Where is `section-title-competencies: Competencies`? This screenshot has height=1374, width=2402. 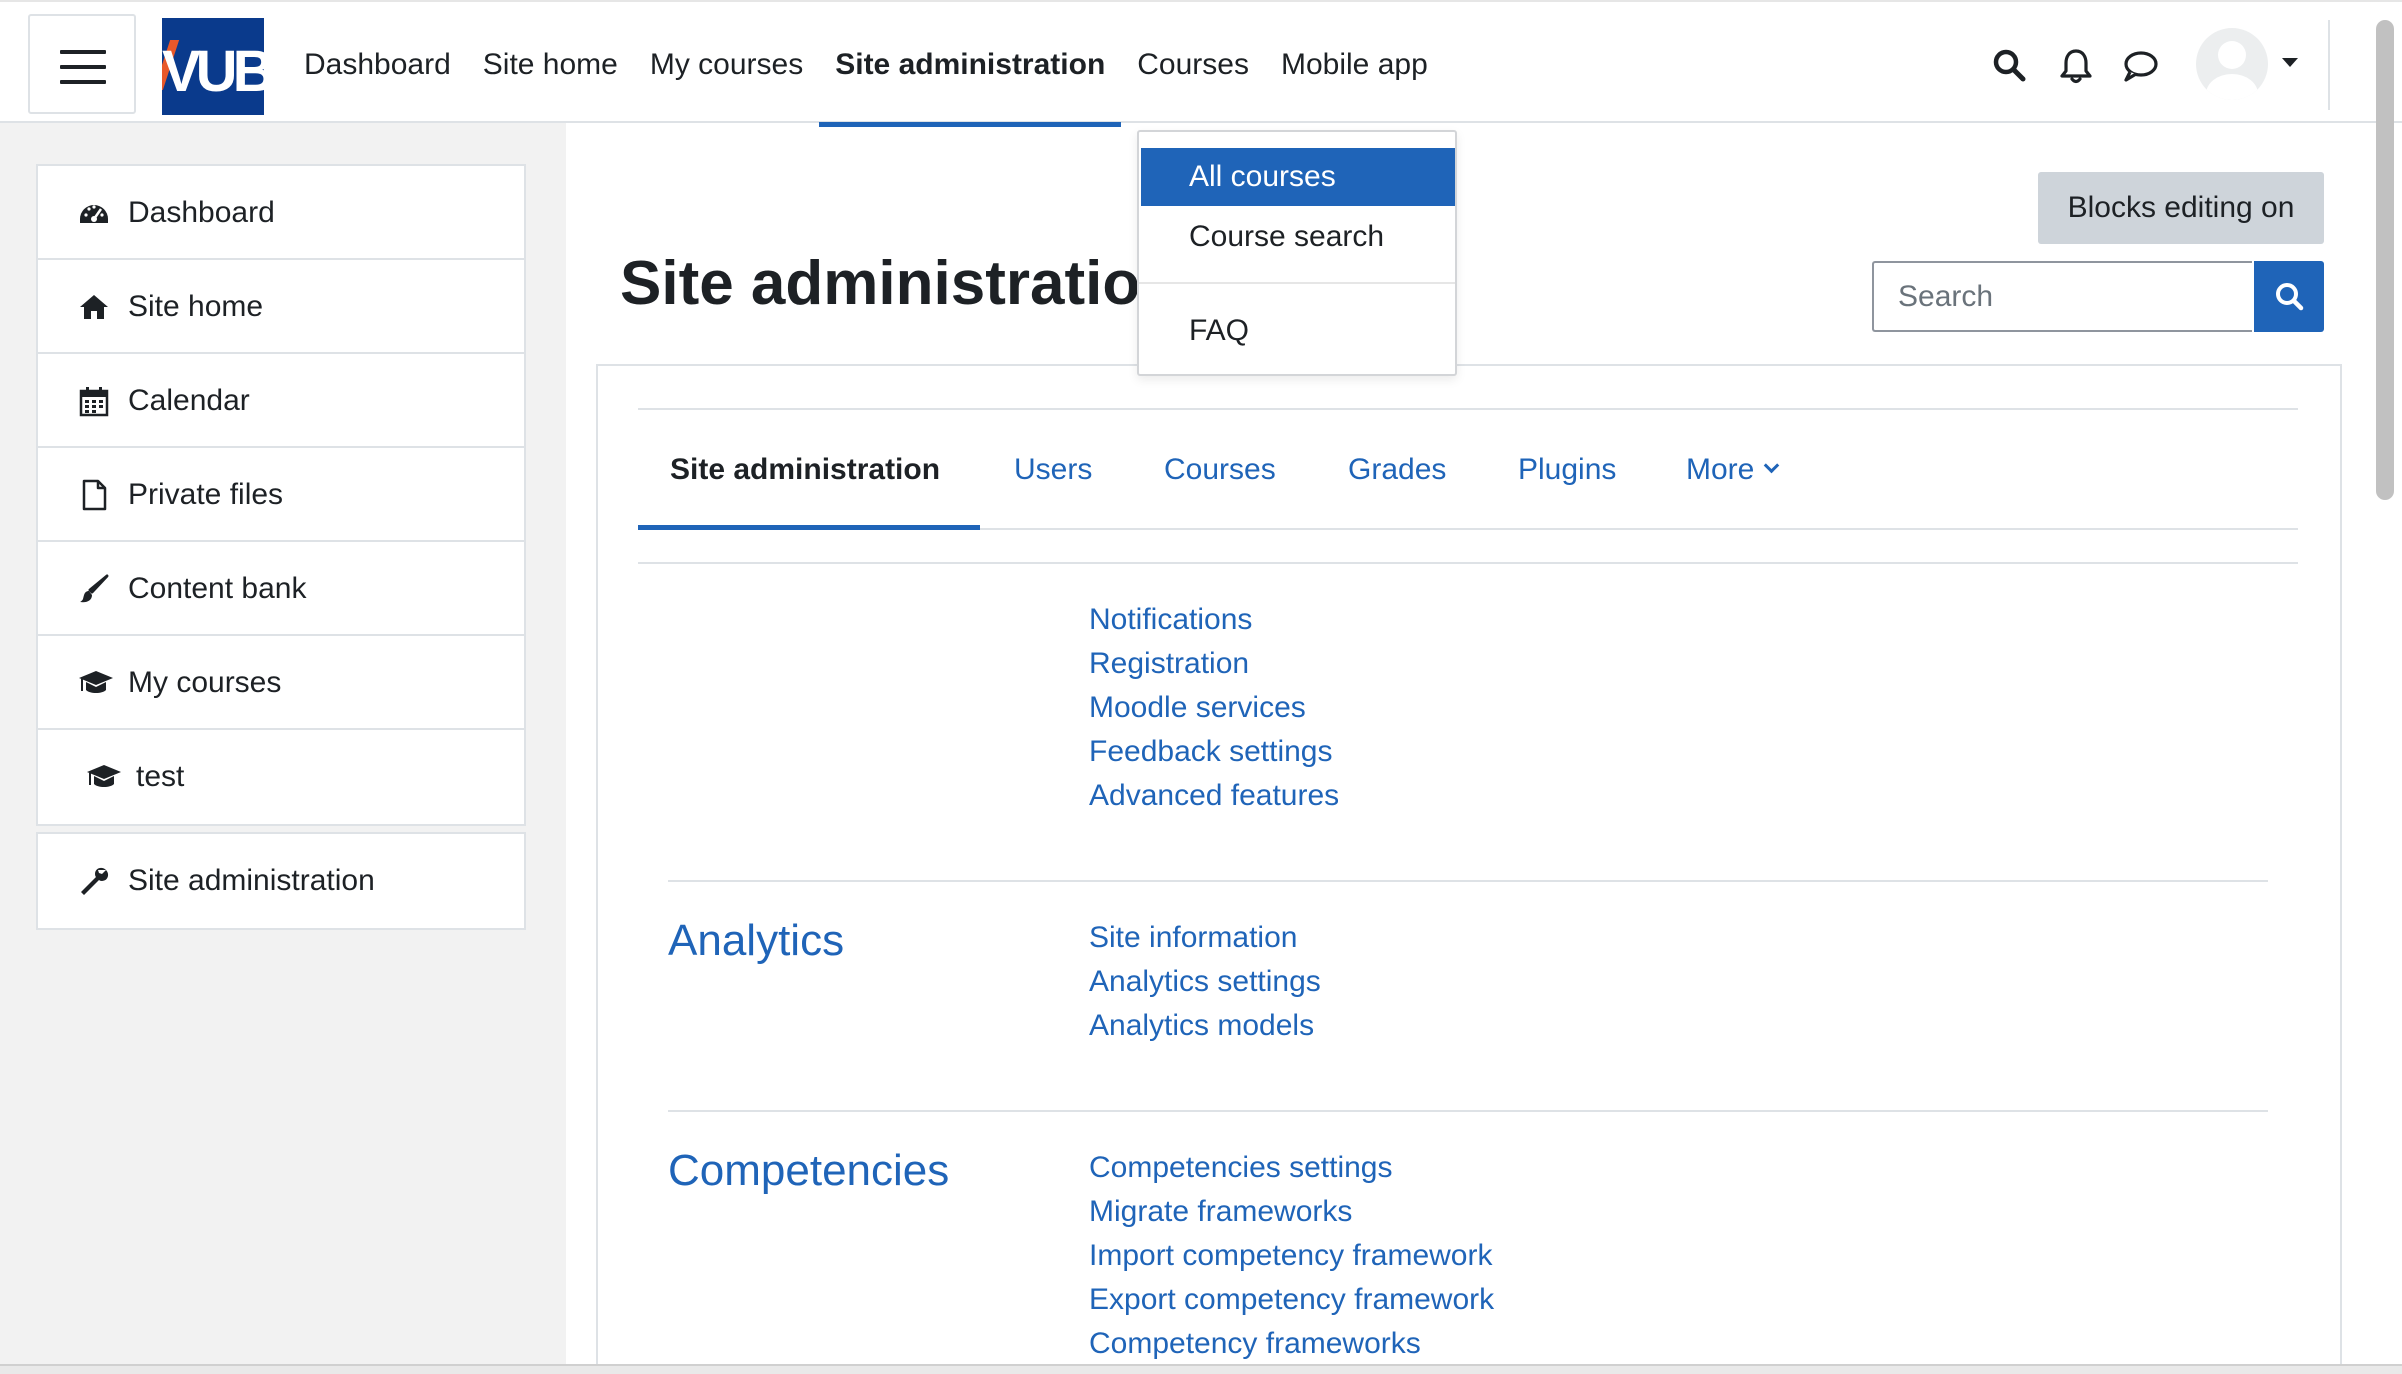
section-title-competencies: Competencies is located at coordinates (808, 1171).